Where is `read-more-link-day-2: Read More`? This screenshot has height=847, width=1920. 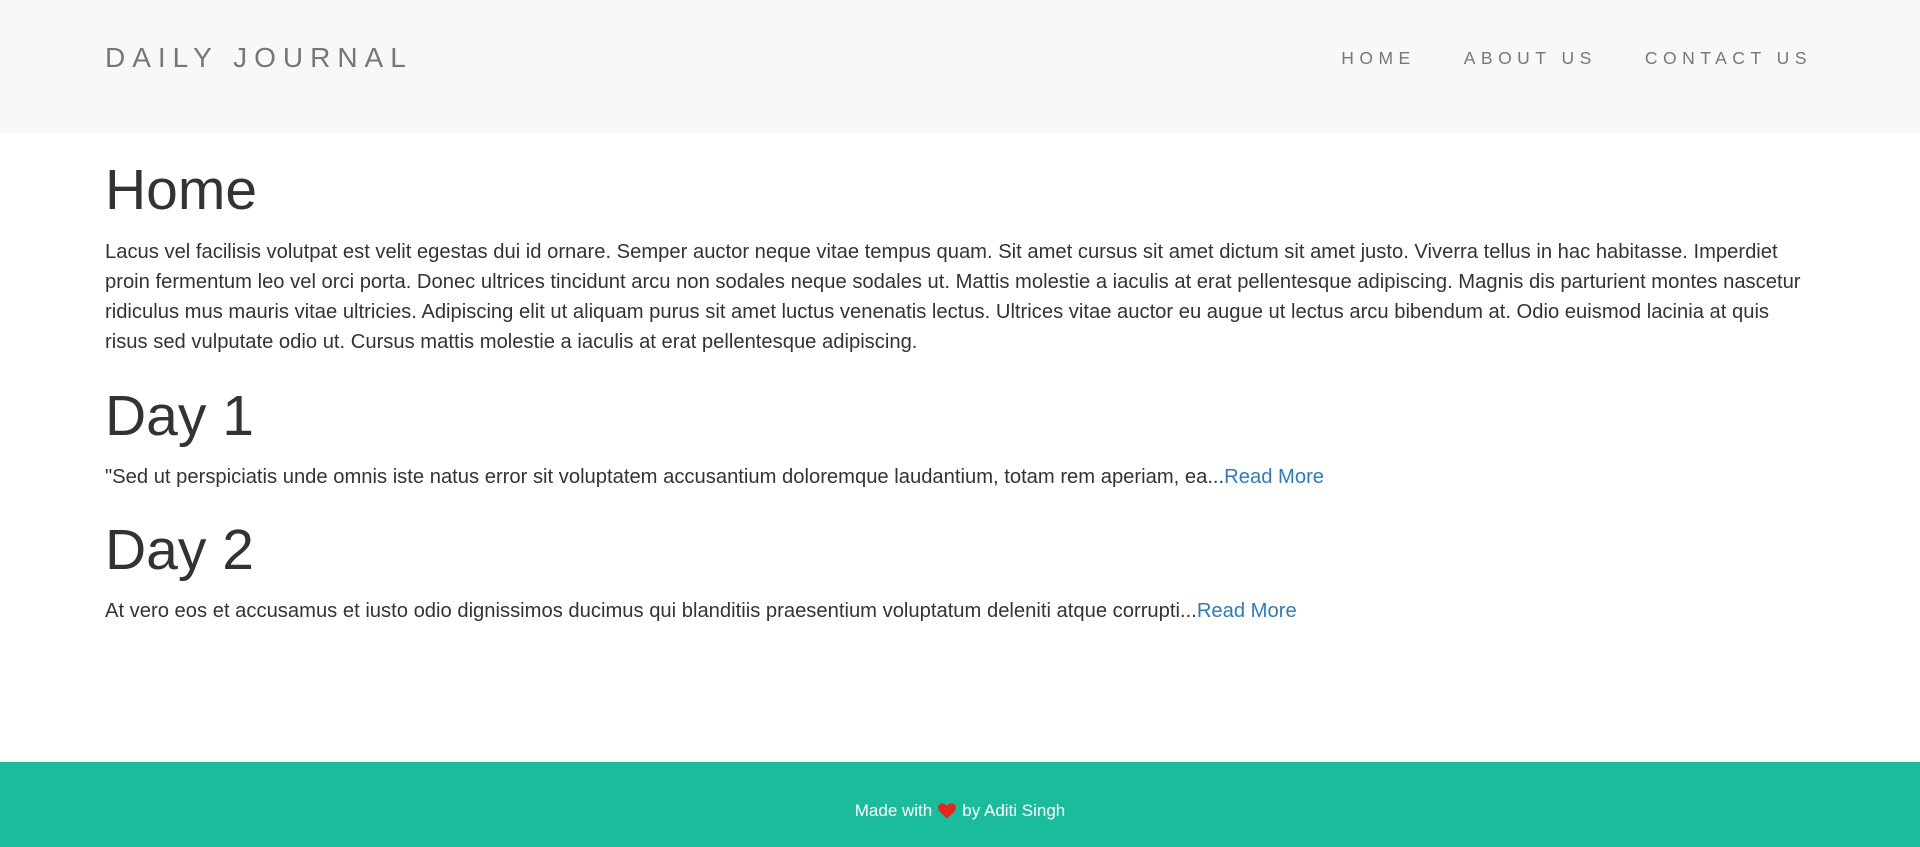 read-more-link-day-2: Read More is located at coordinates (1247, 611).